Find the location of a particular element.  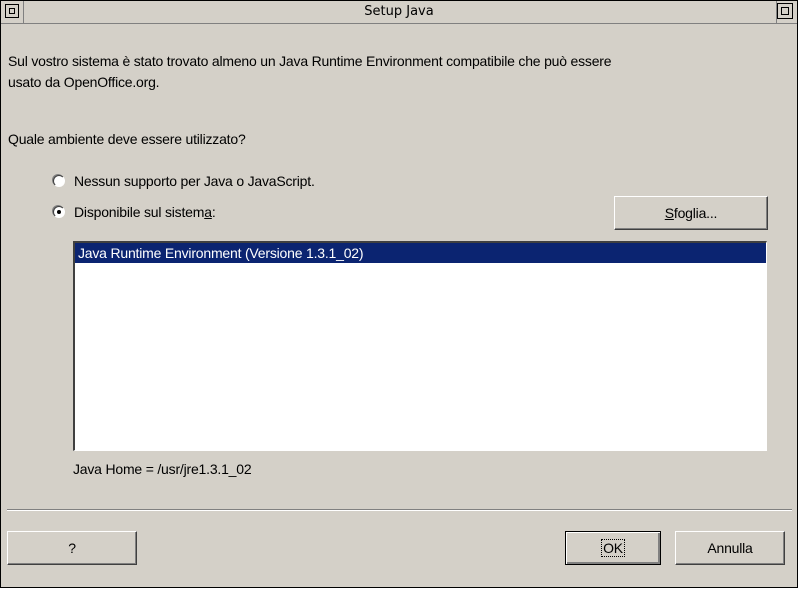

window-title: Setup Java is located at coordinates (399, 11).